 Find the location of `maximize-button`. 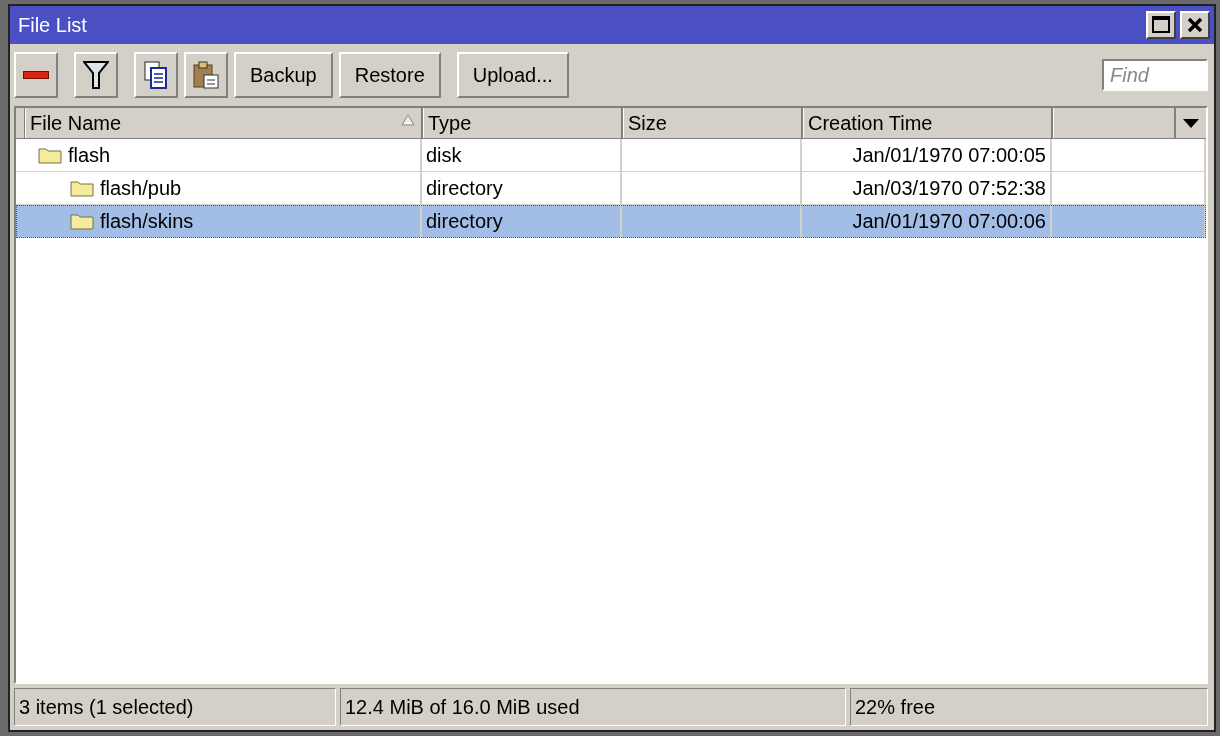

maximize-button is located at coordinates (1161, 25).